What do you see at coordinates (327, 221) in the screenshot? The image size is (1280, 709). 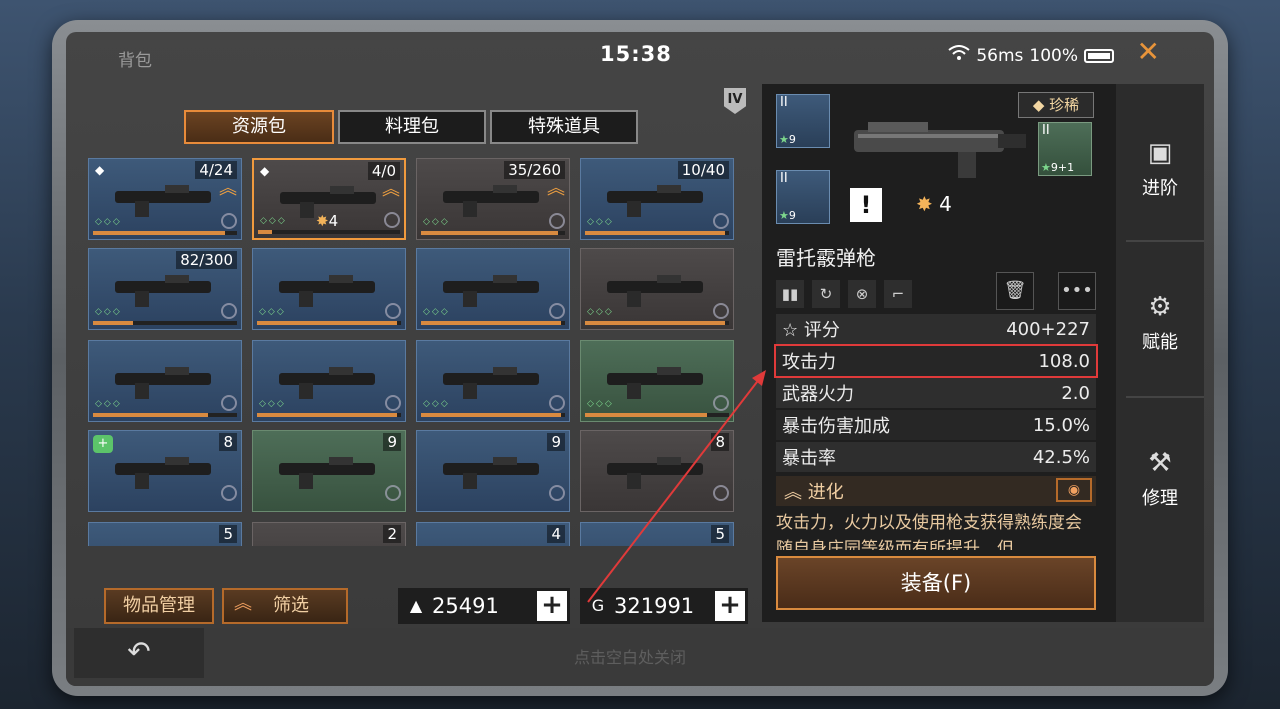 I see `star-level: ✸4` at bounding box center [327, 221].